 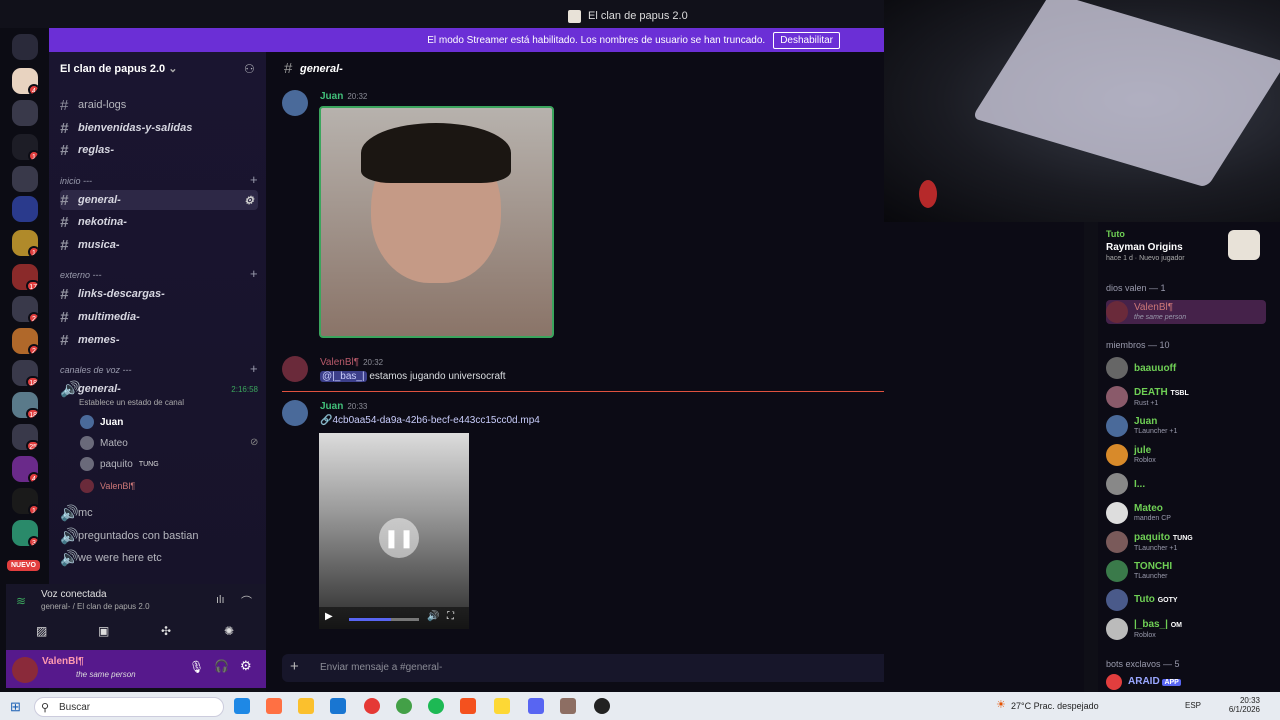 I want to click on video-attachment: ❚❚ ▶ 🔊 ⛶, so click(x=394, y=531).